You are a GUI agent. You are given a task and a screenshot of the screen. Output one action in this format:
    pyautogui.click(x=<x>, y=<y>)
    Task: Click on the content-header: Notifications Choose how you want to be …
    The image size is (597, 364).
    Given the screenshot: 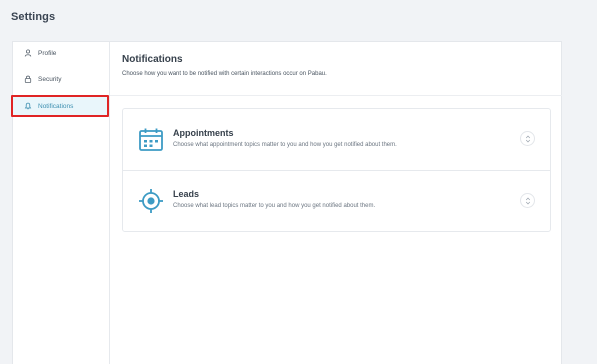 What is the action you would take?
    pyautogui.click(x=336, y=69)
    